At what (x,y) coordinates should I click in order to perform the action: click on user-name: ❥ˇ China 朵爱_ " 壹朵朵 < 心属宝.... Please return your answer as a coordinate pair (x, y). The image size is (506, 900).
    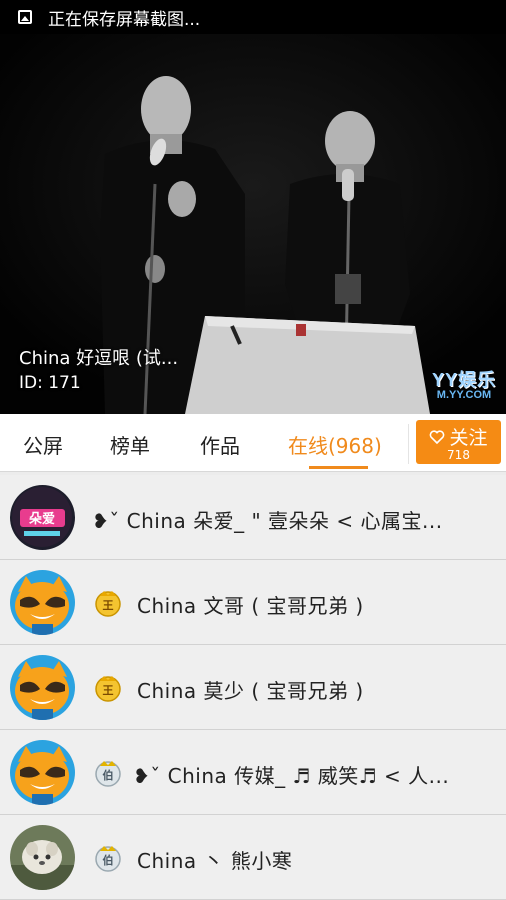
    Looking at the image, I should click on (267, 521).